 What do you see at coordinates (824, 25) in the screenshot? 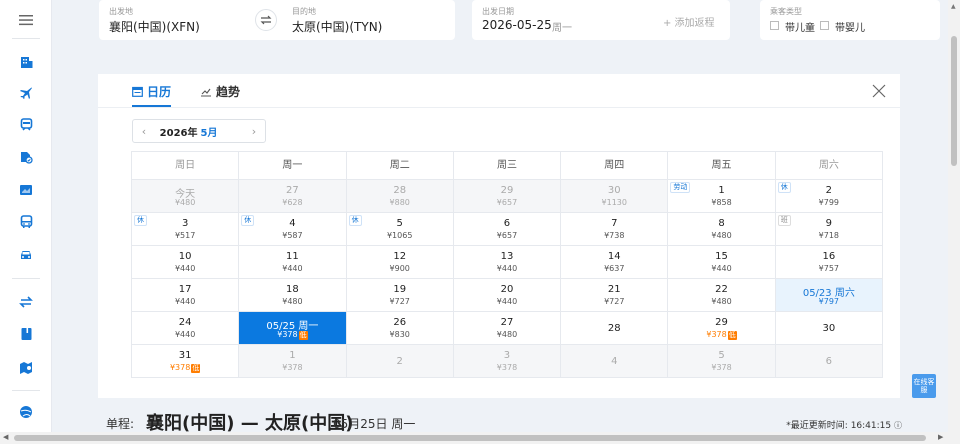
I see `infant-checkbox` at bounding box center [824, 25].